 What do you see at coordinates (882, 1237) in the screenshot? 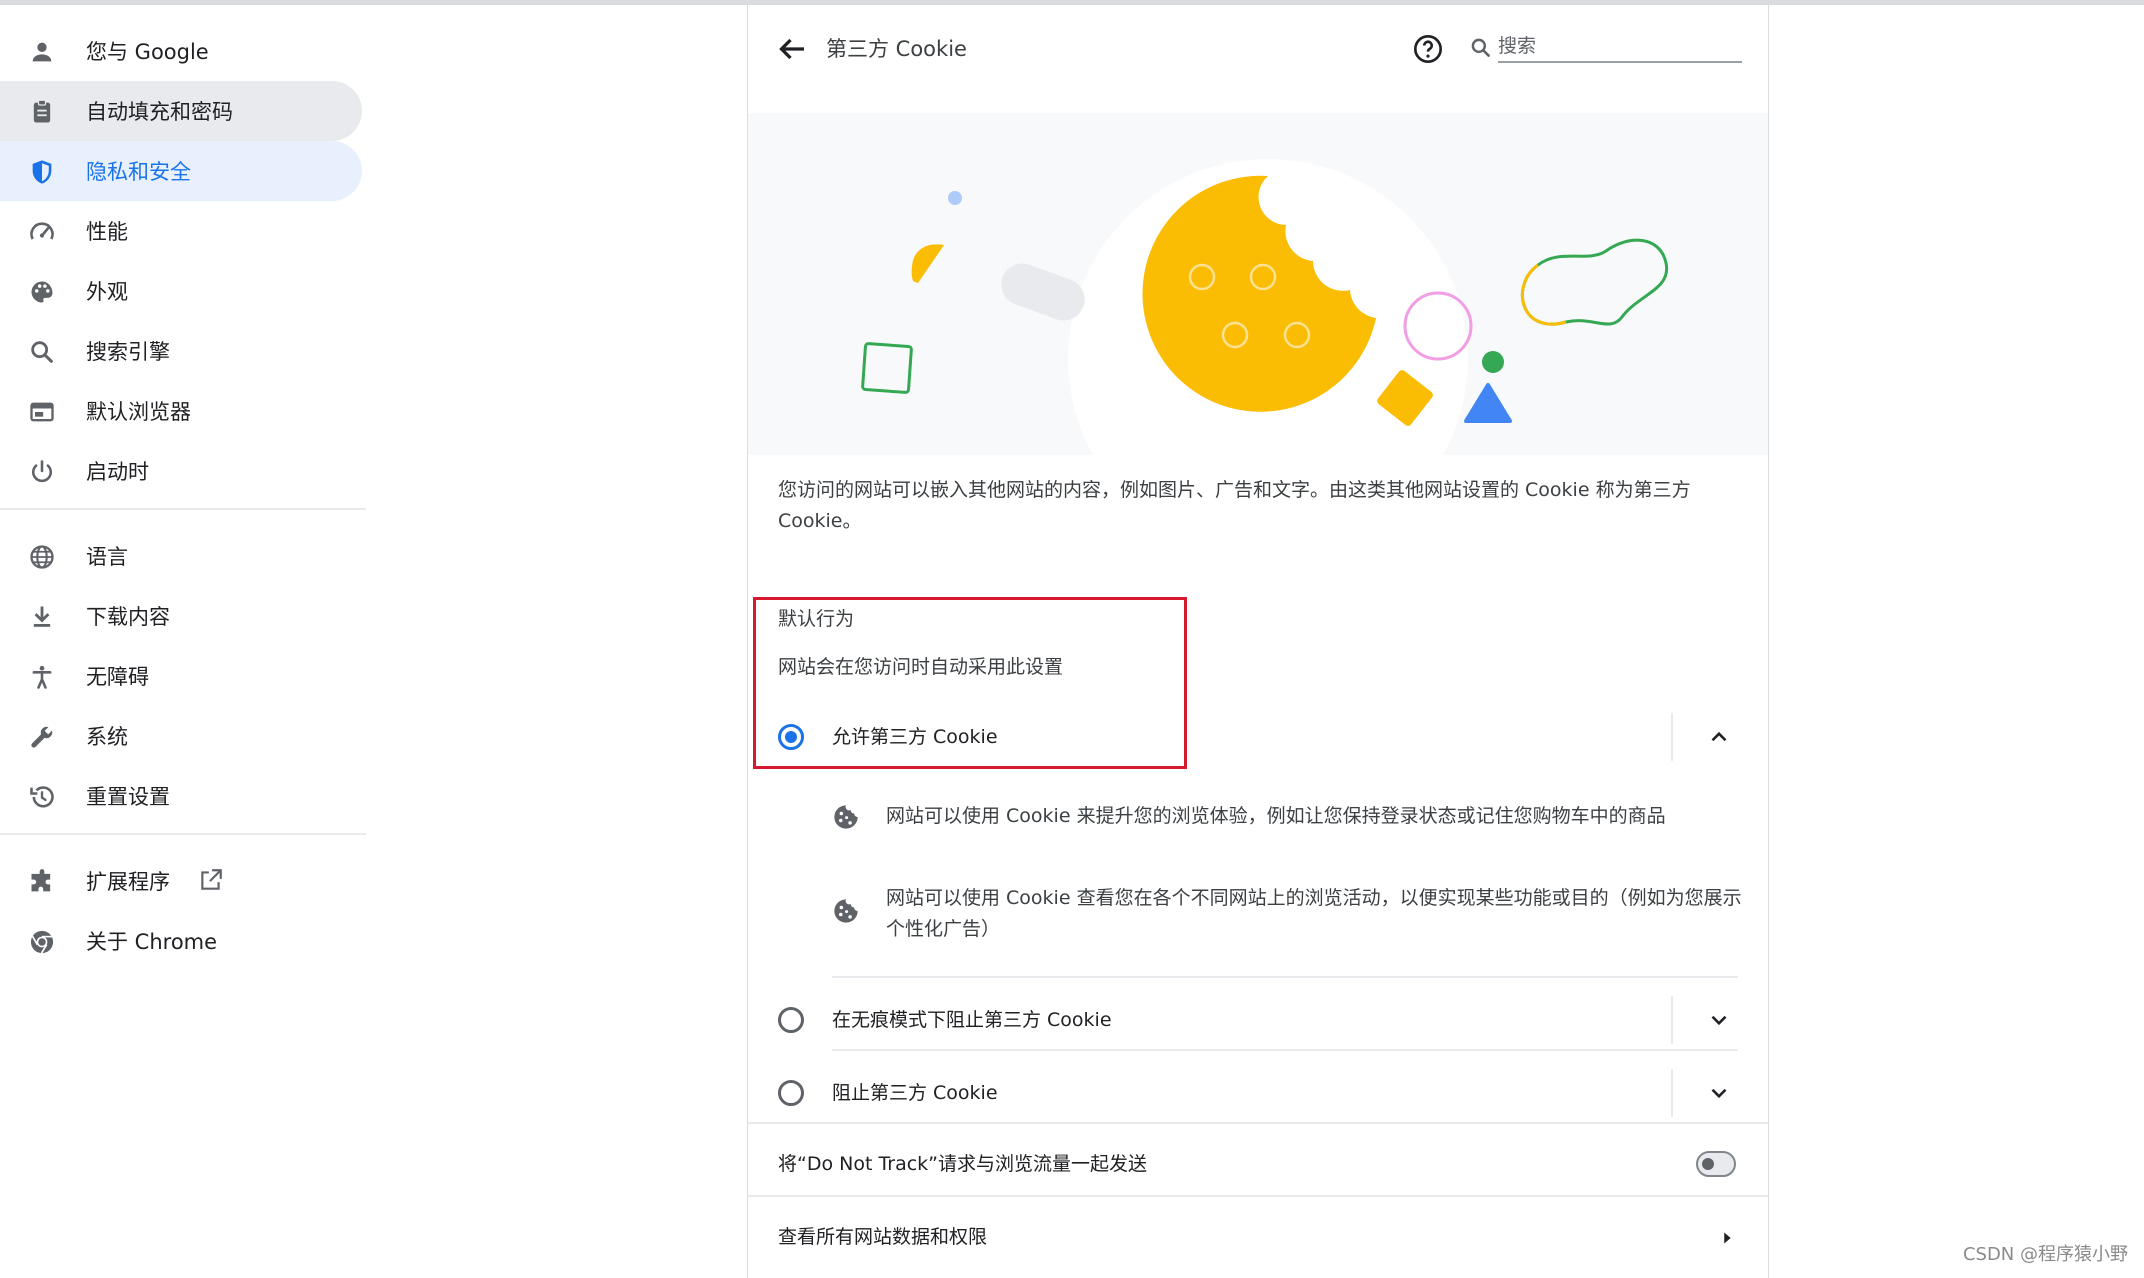
I see `site-data-link: 查看所有网站数据和权限` at bounding box center [882, 1237].